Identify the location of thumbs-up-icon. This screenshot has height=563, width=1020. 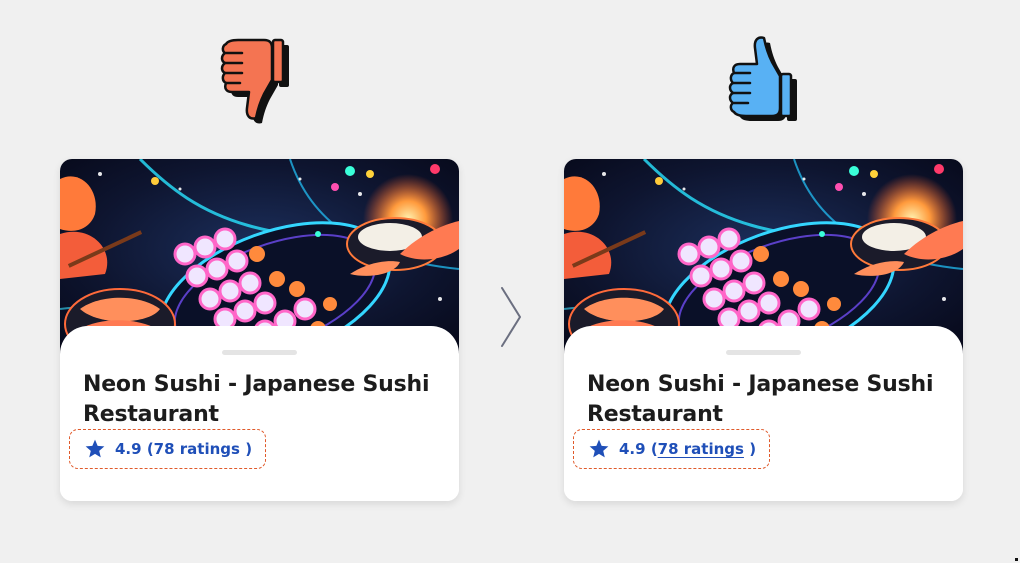
(764, 80).